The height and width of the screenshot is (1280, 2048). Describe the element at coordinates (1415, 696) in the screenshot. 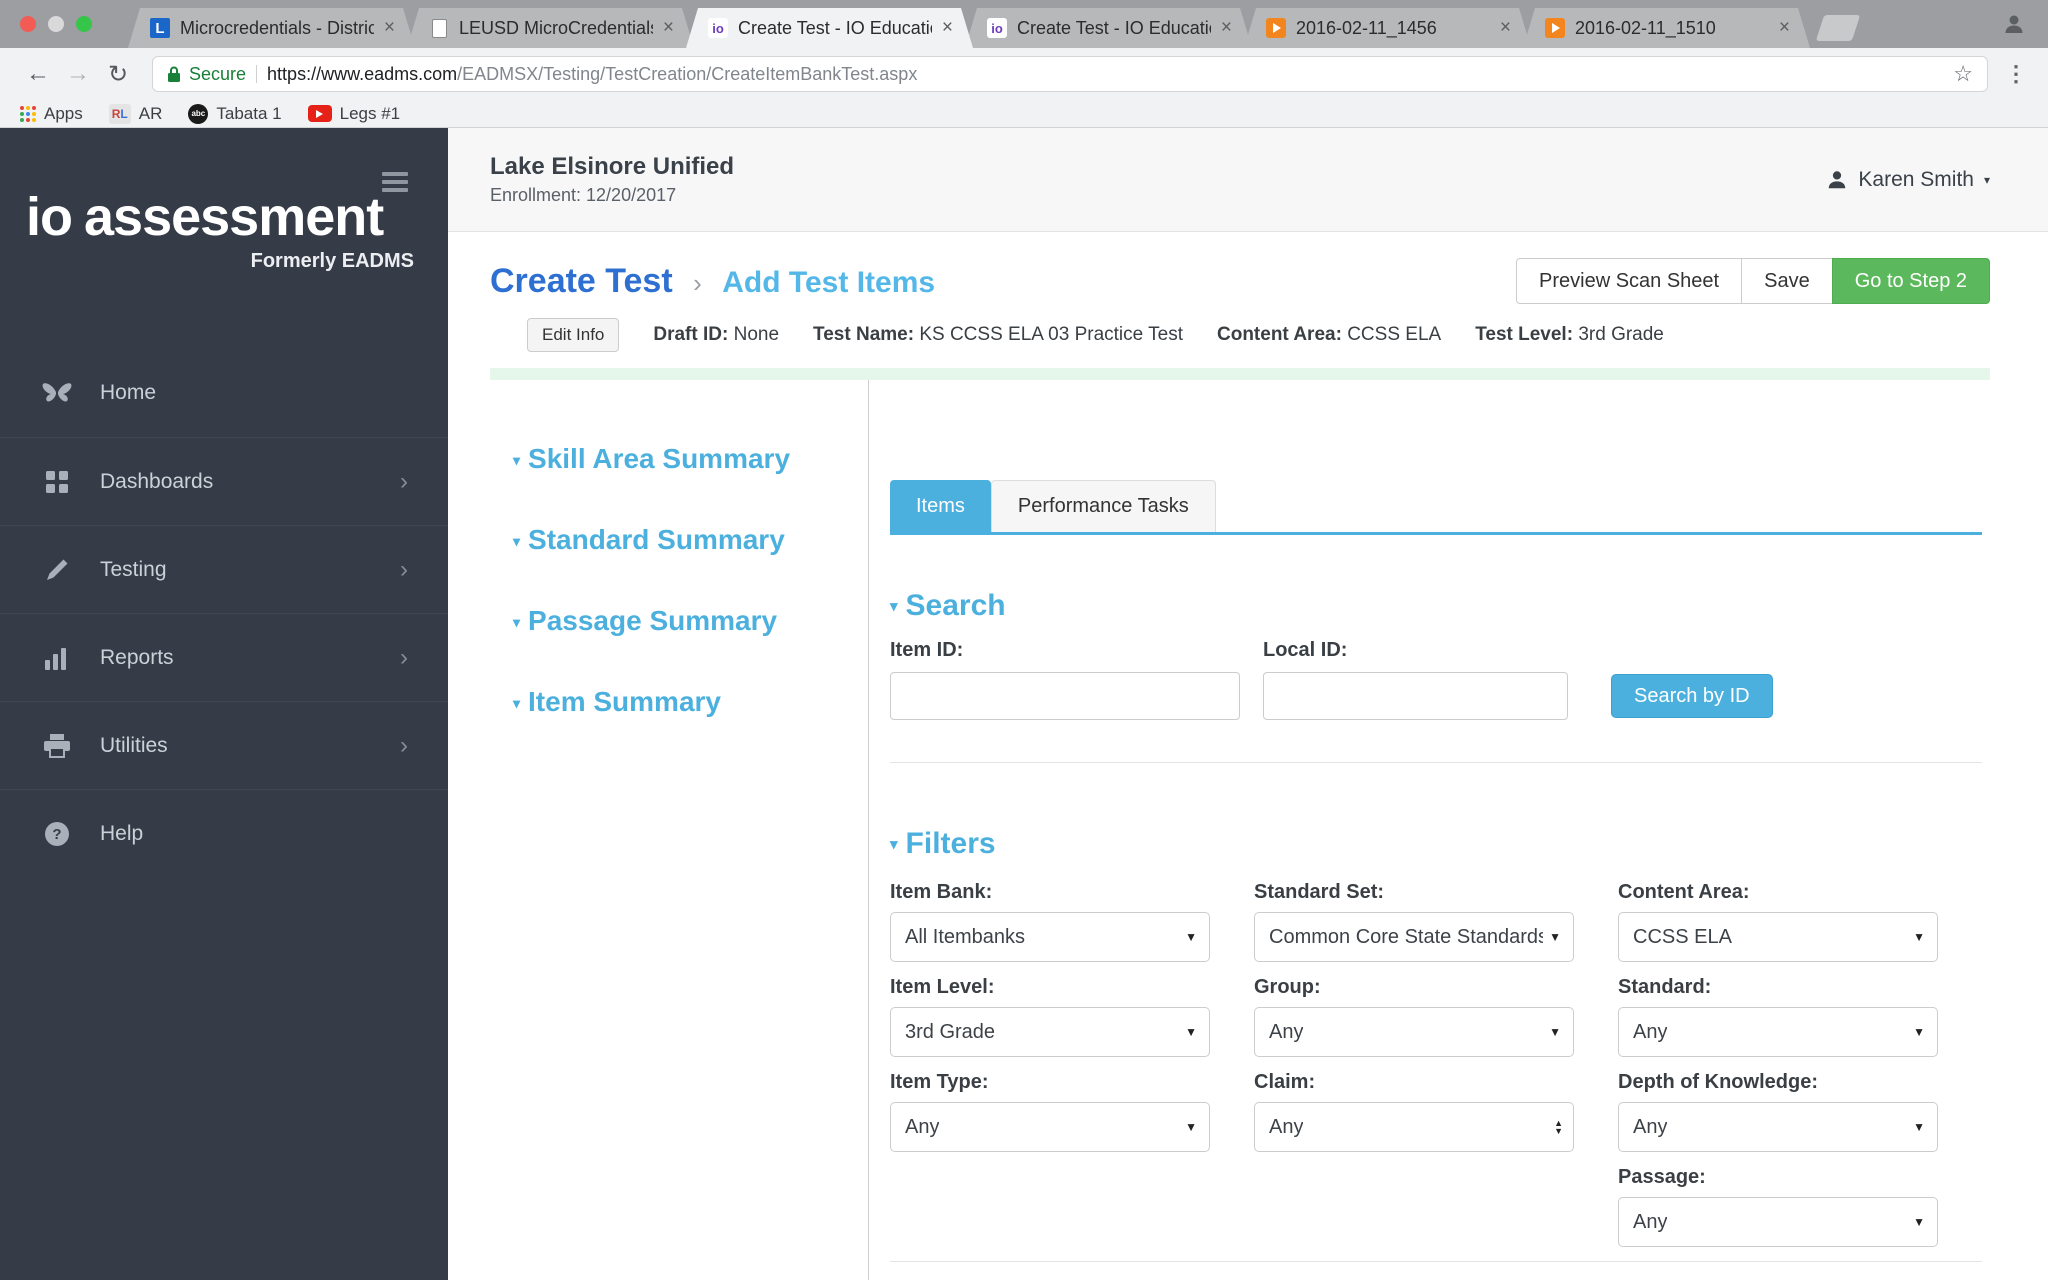

I see `local-id-input` at that location.